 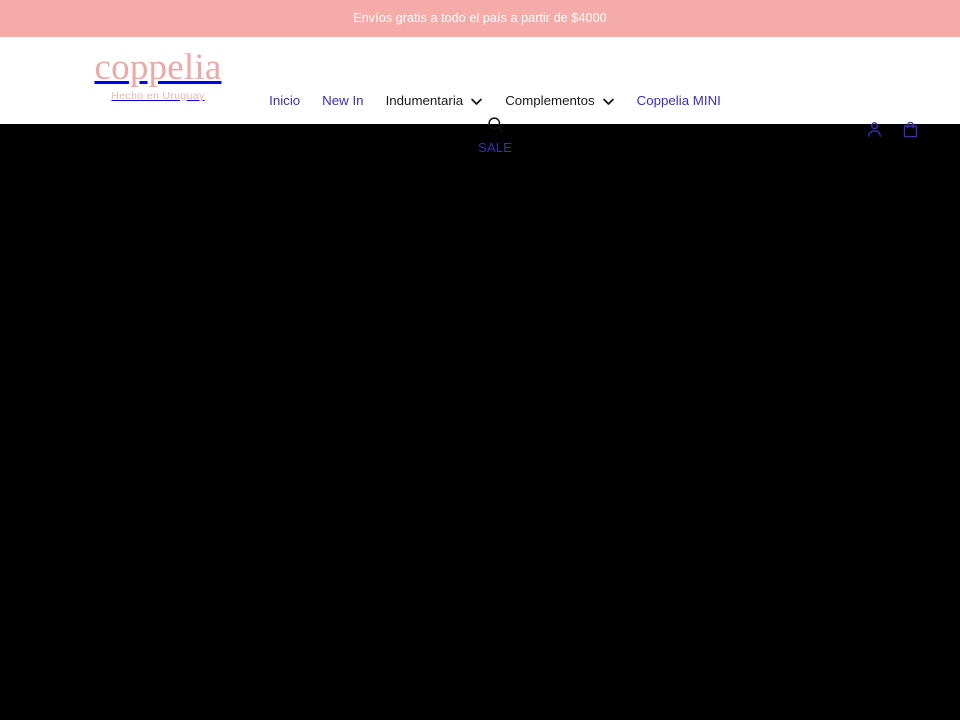 What do you see at coordinates (424, 100) in the screenshot?
I see `nav-item-label: Indumentaria` at bounding box center [424, 100].